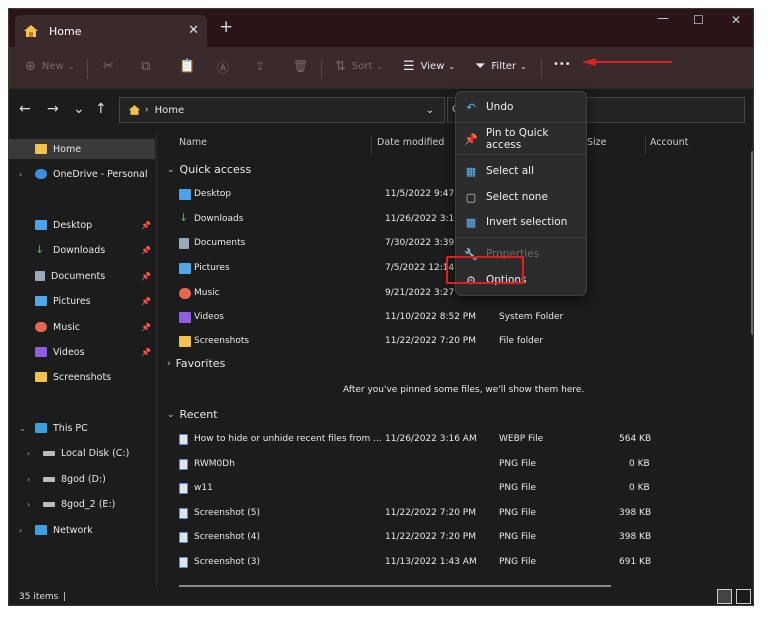 Image resolution: width=768 pixels, height=619 pixels. I want to click on sidebar-item-drive-e: › 8god_2 (E:), so click(82, 504).